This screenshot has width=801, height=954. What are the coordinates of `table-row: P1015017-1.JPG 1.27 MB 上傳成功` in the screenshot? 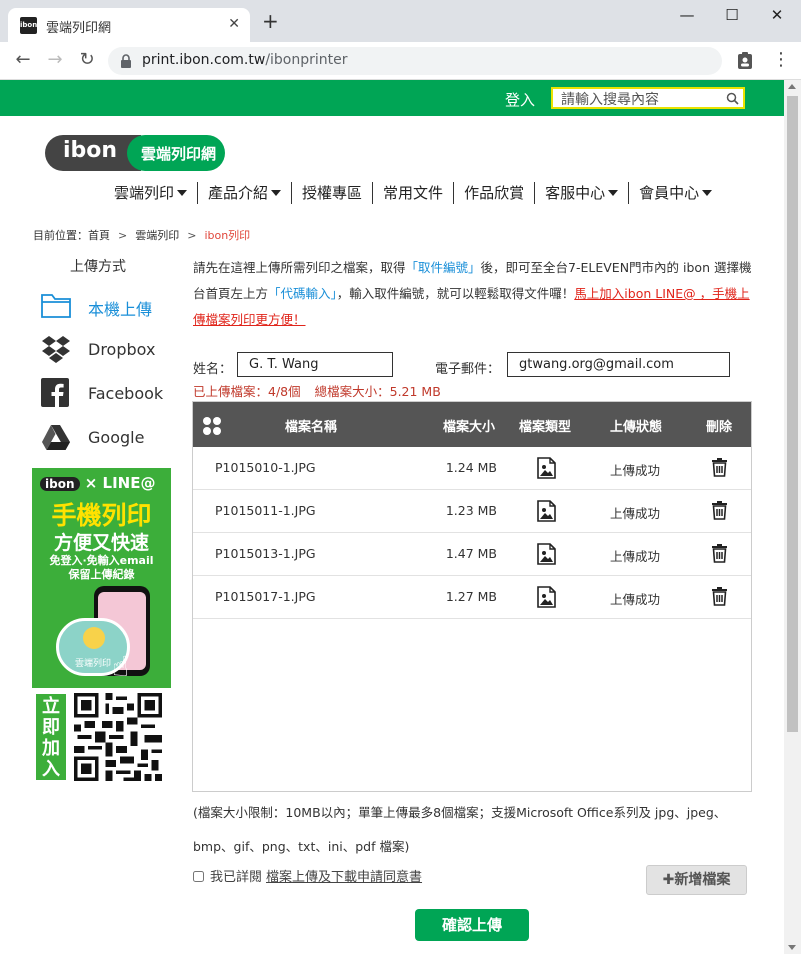 It's located at (472, 597).